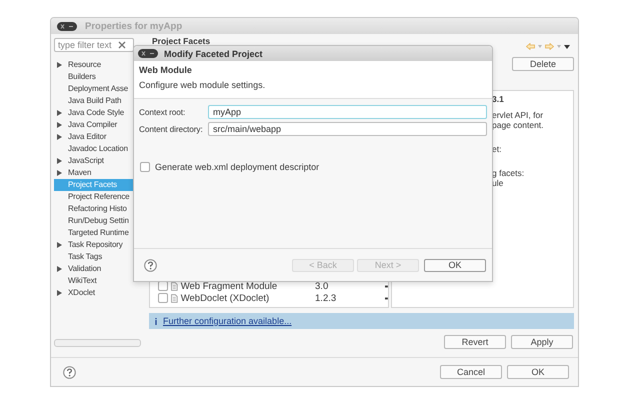  I want to click on section-heading: Web Module, so click(166, 70).